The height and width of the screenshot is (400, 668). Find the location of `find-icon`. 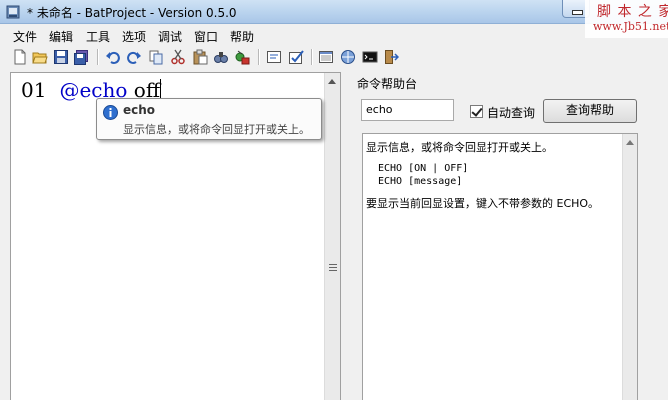

find-icon is located at coordinates (221, 57).